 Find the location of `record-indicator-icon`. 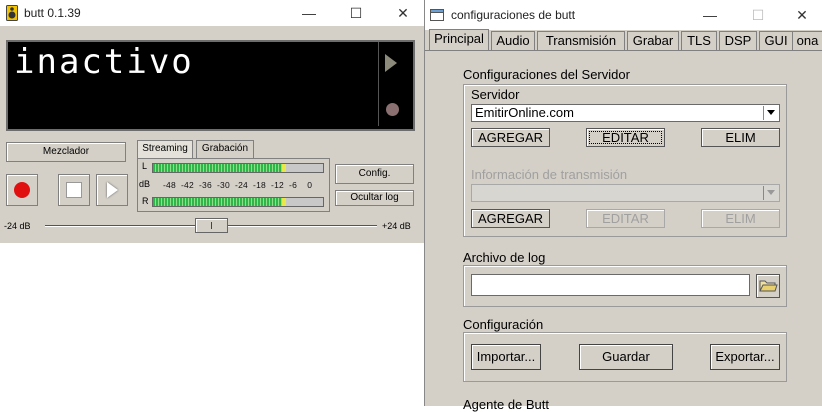

record-indicator-icon is located at coordinates (392, 109).